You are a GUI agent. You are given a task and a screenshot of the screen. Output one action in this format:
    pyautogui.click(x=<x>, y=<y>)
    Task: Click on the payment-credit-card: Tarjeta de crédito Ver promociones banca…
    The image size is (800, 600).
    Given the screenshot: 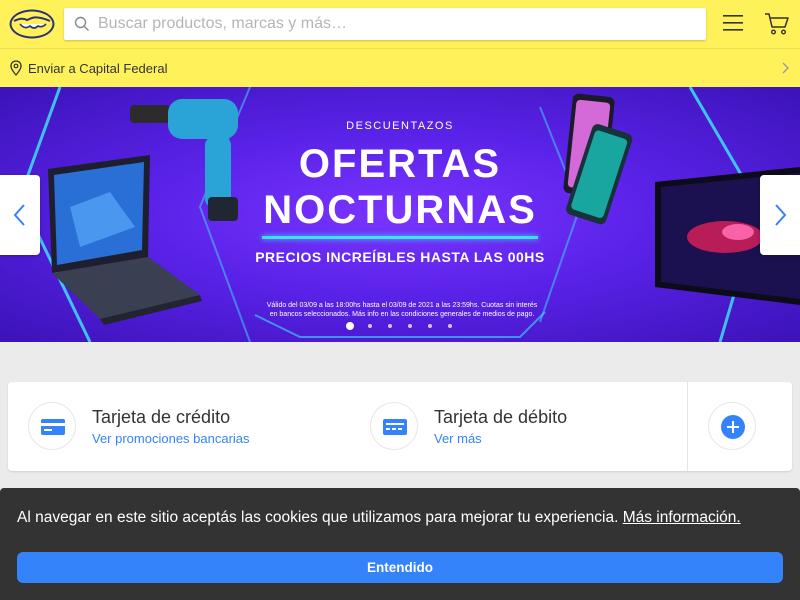 What is the action you would take?
    pyautogui.click(x=178, y=426)
    